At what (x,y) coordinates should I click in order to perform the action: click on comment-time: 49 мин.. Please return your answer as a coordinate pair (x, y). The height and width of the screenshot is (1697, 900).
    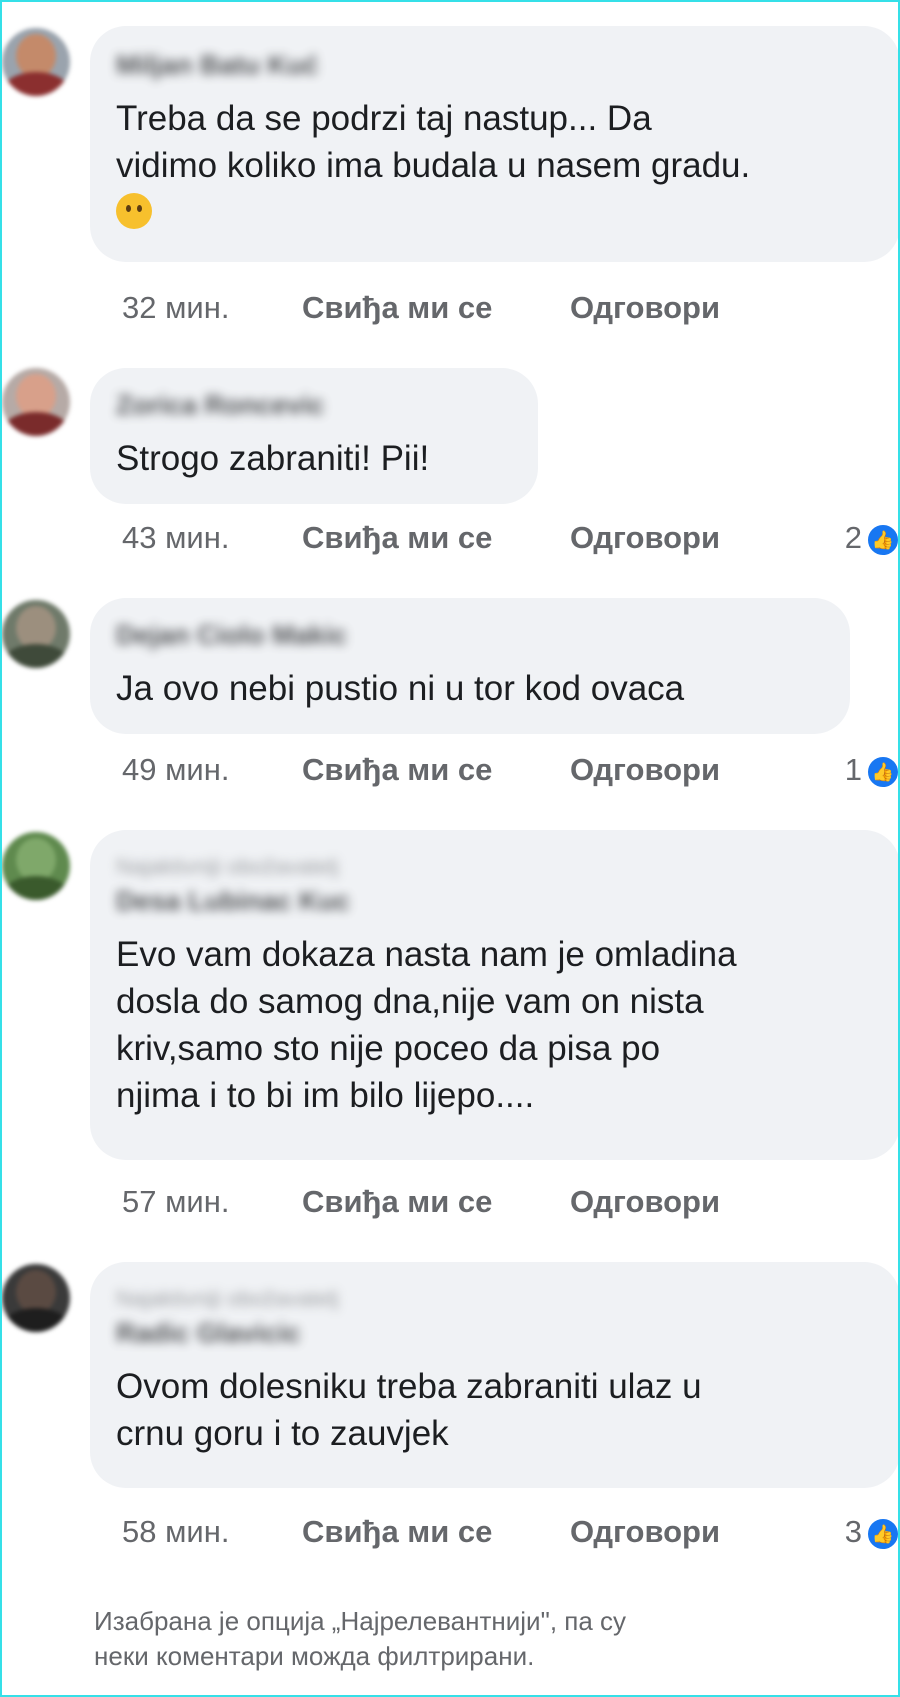
    Looking at the image, I should click on (212, 770).